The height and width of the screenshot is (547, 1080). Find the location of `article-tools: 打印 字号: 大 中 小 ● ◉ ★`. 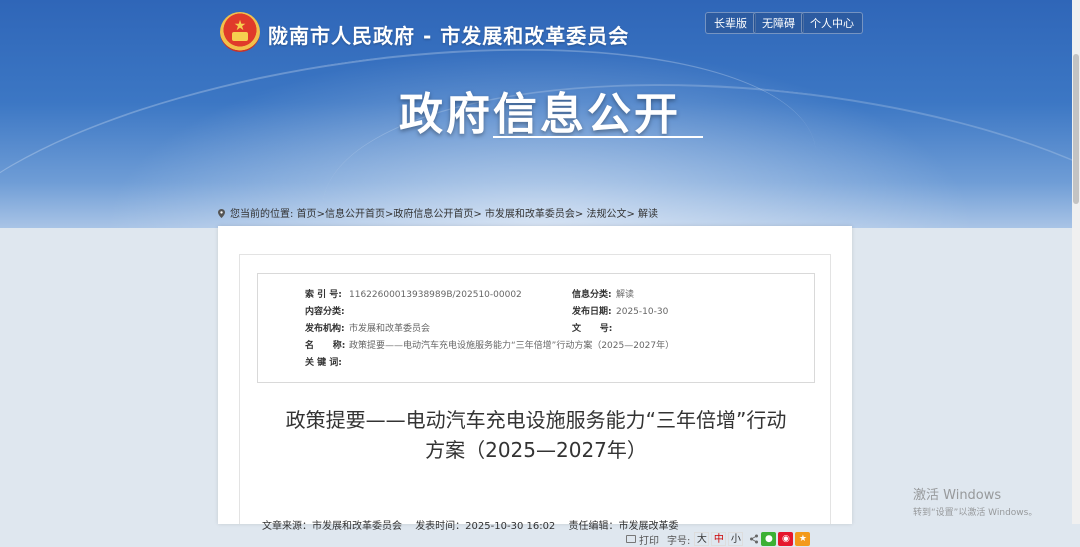

article-tools: 打印 字号: 大 中 小 ● ◉ ★ is located at coordinates (718, 539).